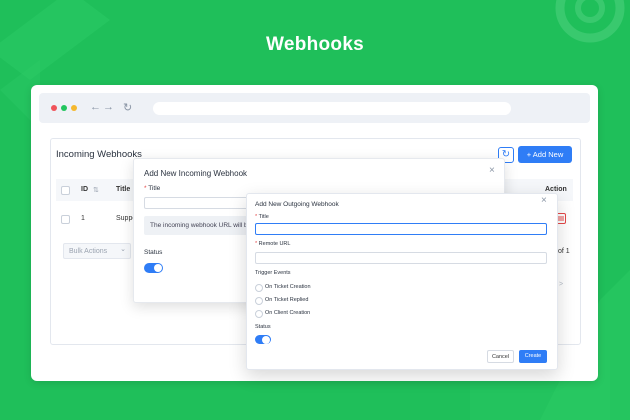  What do you see at coordinates (123, 249) in the screenshot?
I see `chevron-down-icon: ⌄` at bounding box center [123, 249].